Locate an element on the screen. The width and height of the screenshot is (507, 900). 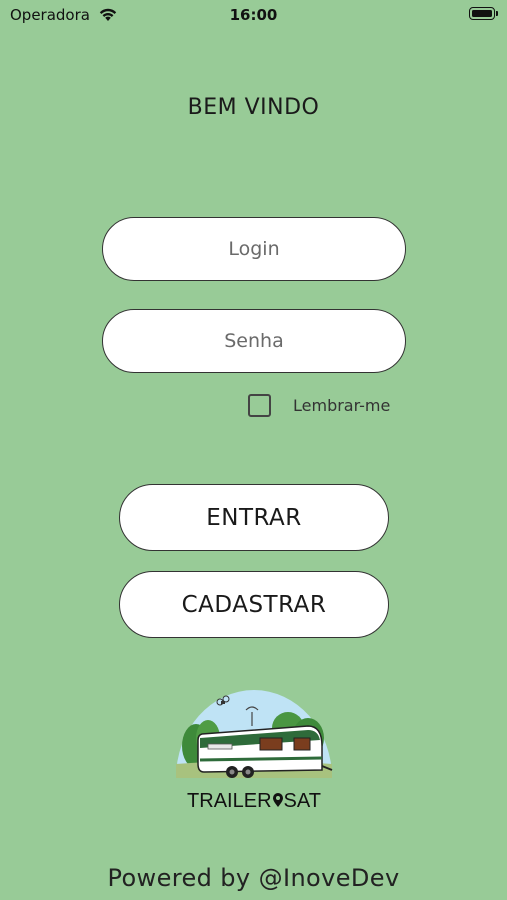
logo-text-sat: SAT is located at coordinates (302, 801).